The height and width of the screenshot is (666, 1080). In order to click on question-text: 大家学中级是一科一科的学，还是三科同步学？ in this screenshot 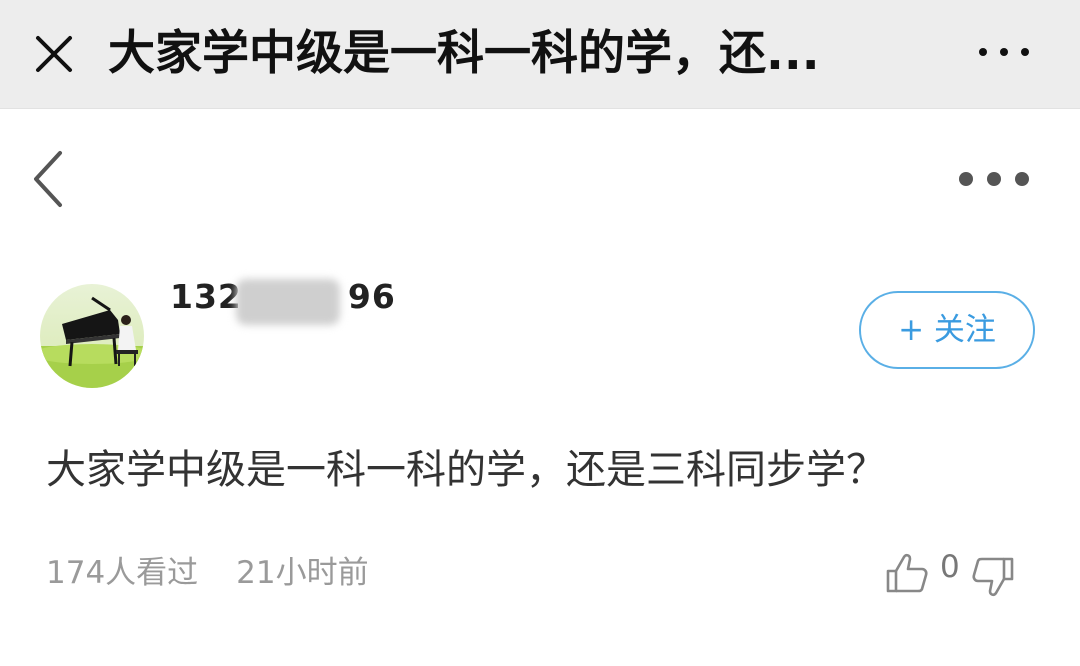, I will do `click(466, 470)`.